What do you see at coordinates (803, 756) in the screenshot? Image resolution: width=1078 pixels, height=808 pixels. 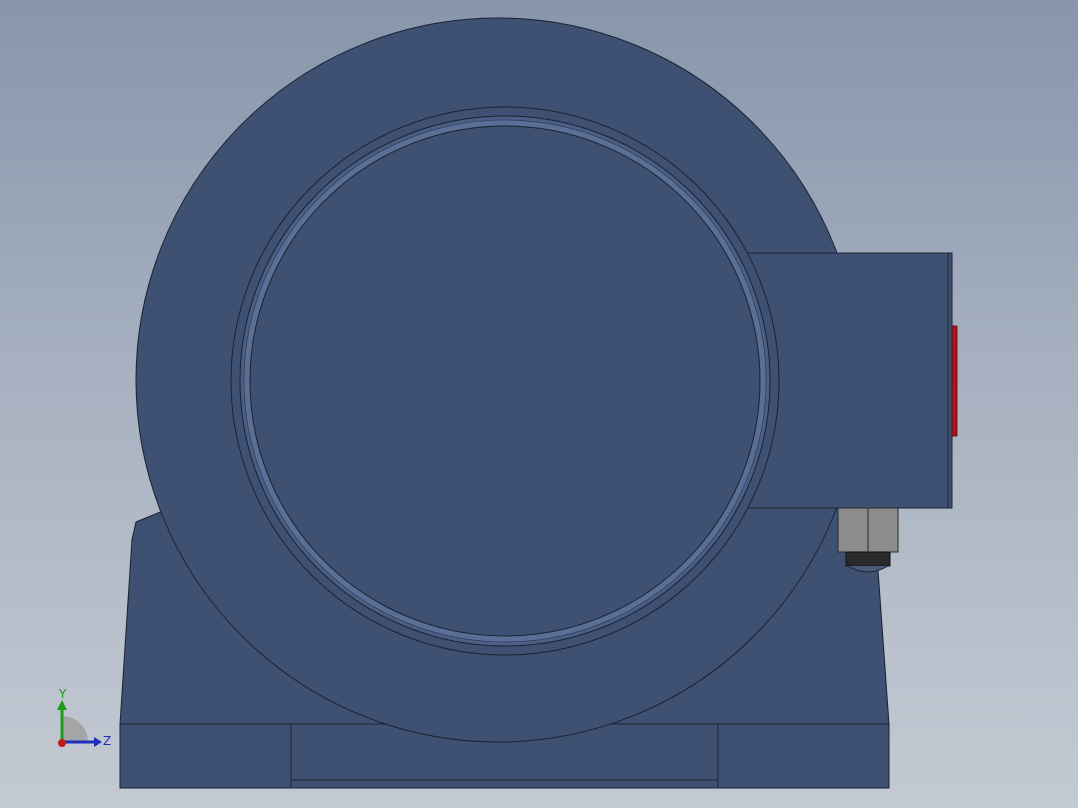 I see `right-foot` at bounding box center [803, 756].